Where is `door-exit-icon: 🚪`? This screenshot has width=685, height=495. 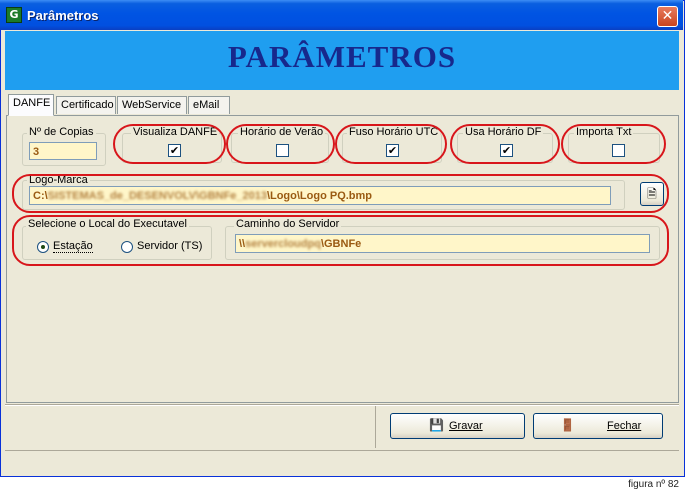
door-exit-icon: 🚪 is located at coordinates (567, 425).